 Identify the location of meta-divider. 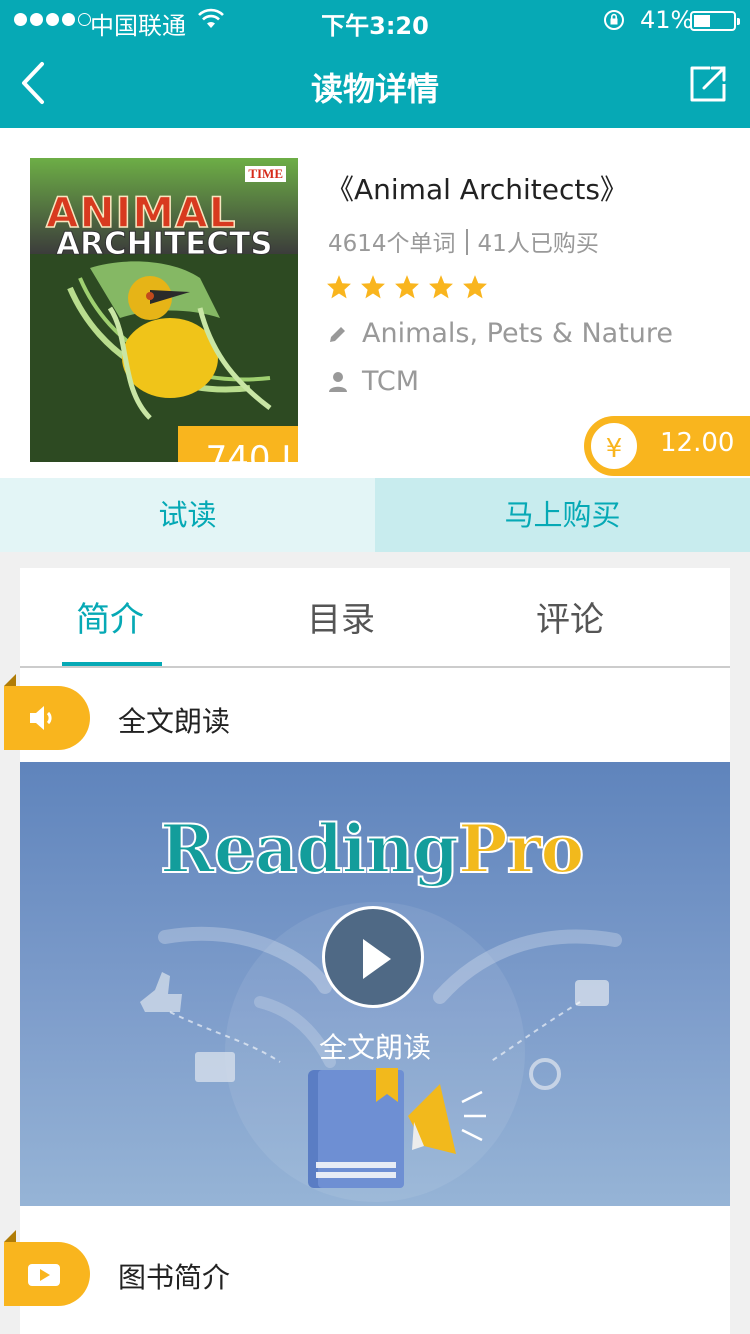
(466, 242).